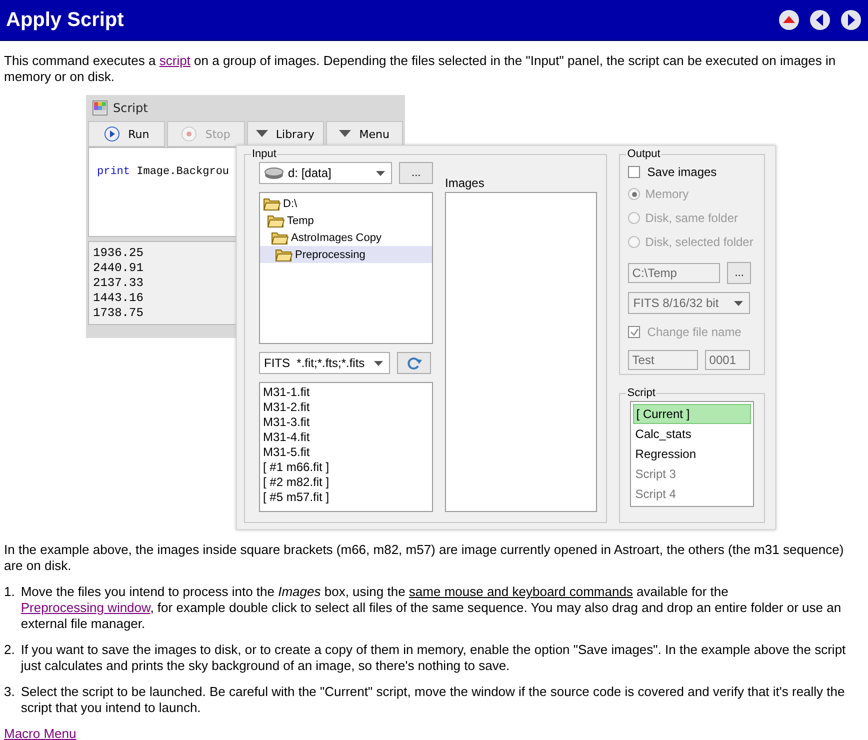 This screenshot has width=868, height=740. What do you see at coordinates (689, 303) in the screenshot?
I see `format-dropdown: FITS 8/16/32 bit` at bounding box center [689, 303].